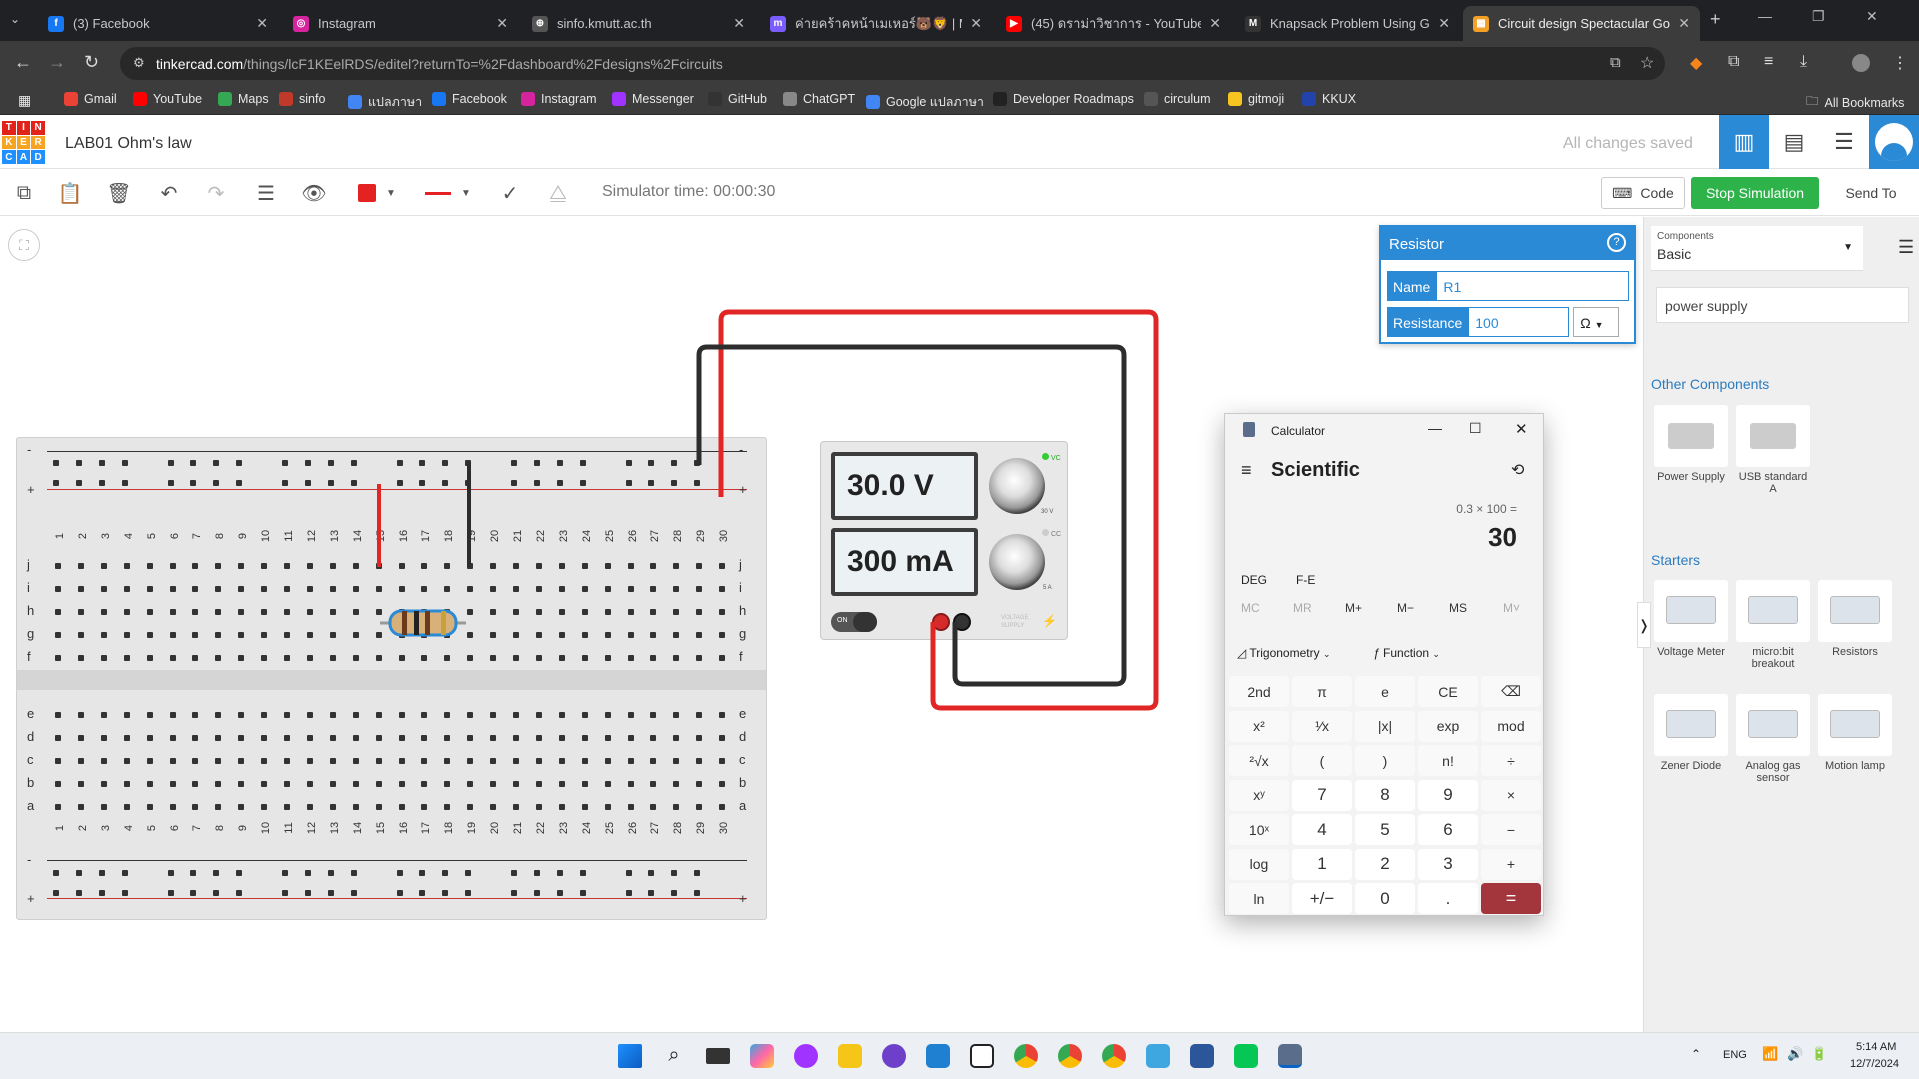 The height and width of the screenshot is (1079, 1919). What do you see at coordinates (1581, 23) in the screenshot?
I see `tab-7: ▦ Circuit design Spectacular Gog ✕` at bounding box center [1581, 23].